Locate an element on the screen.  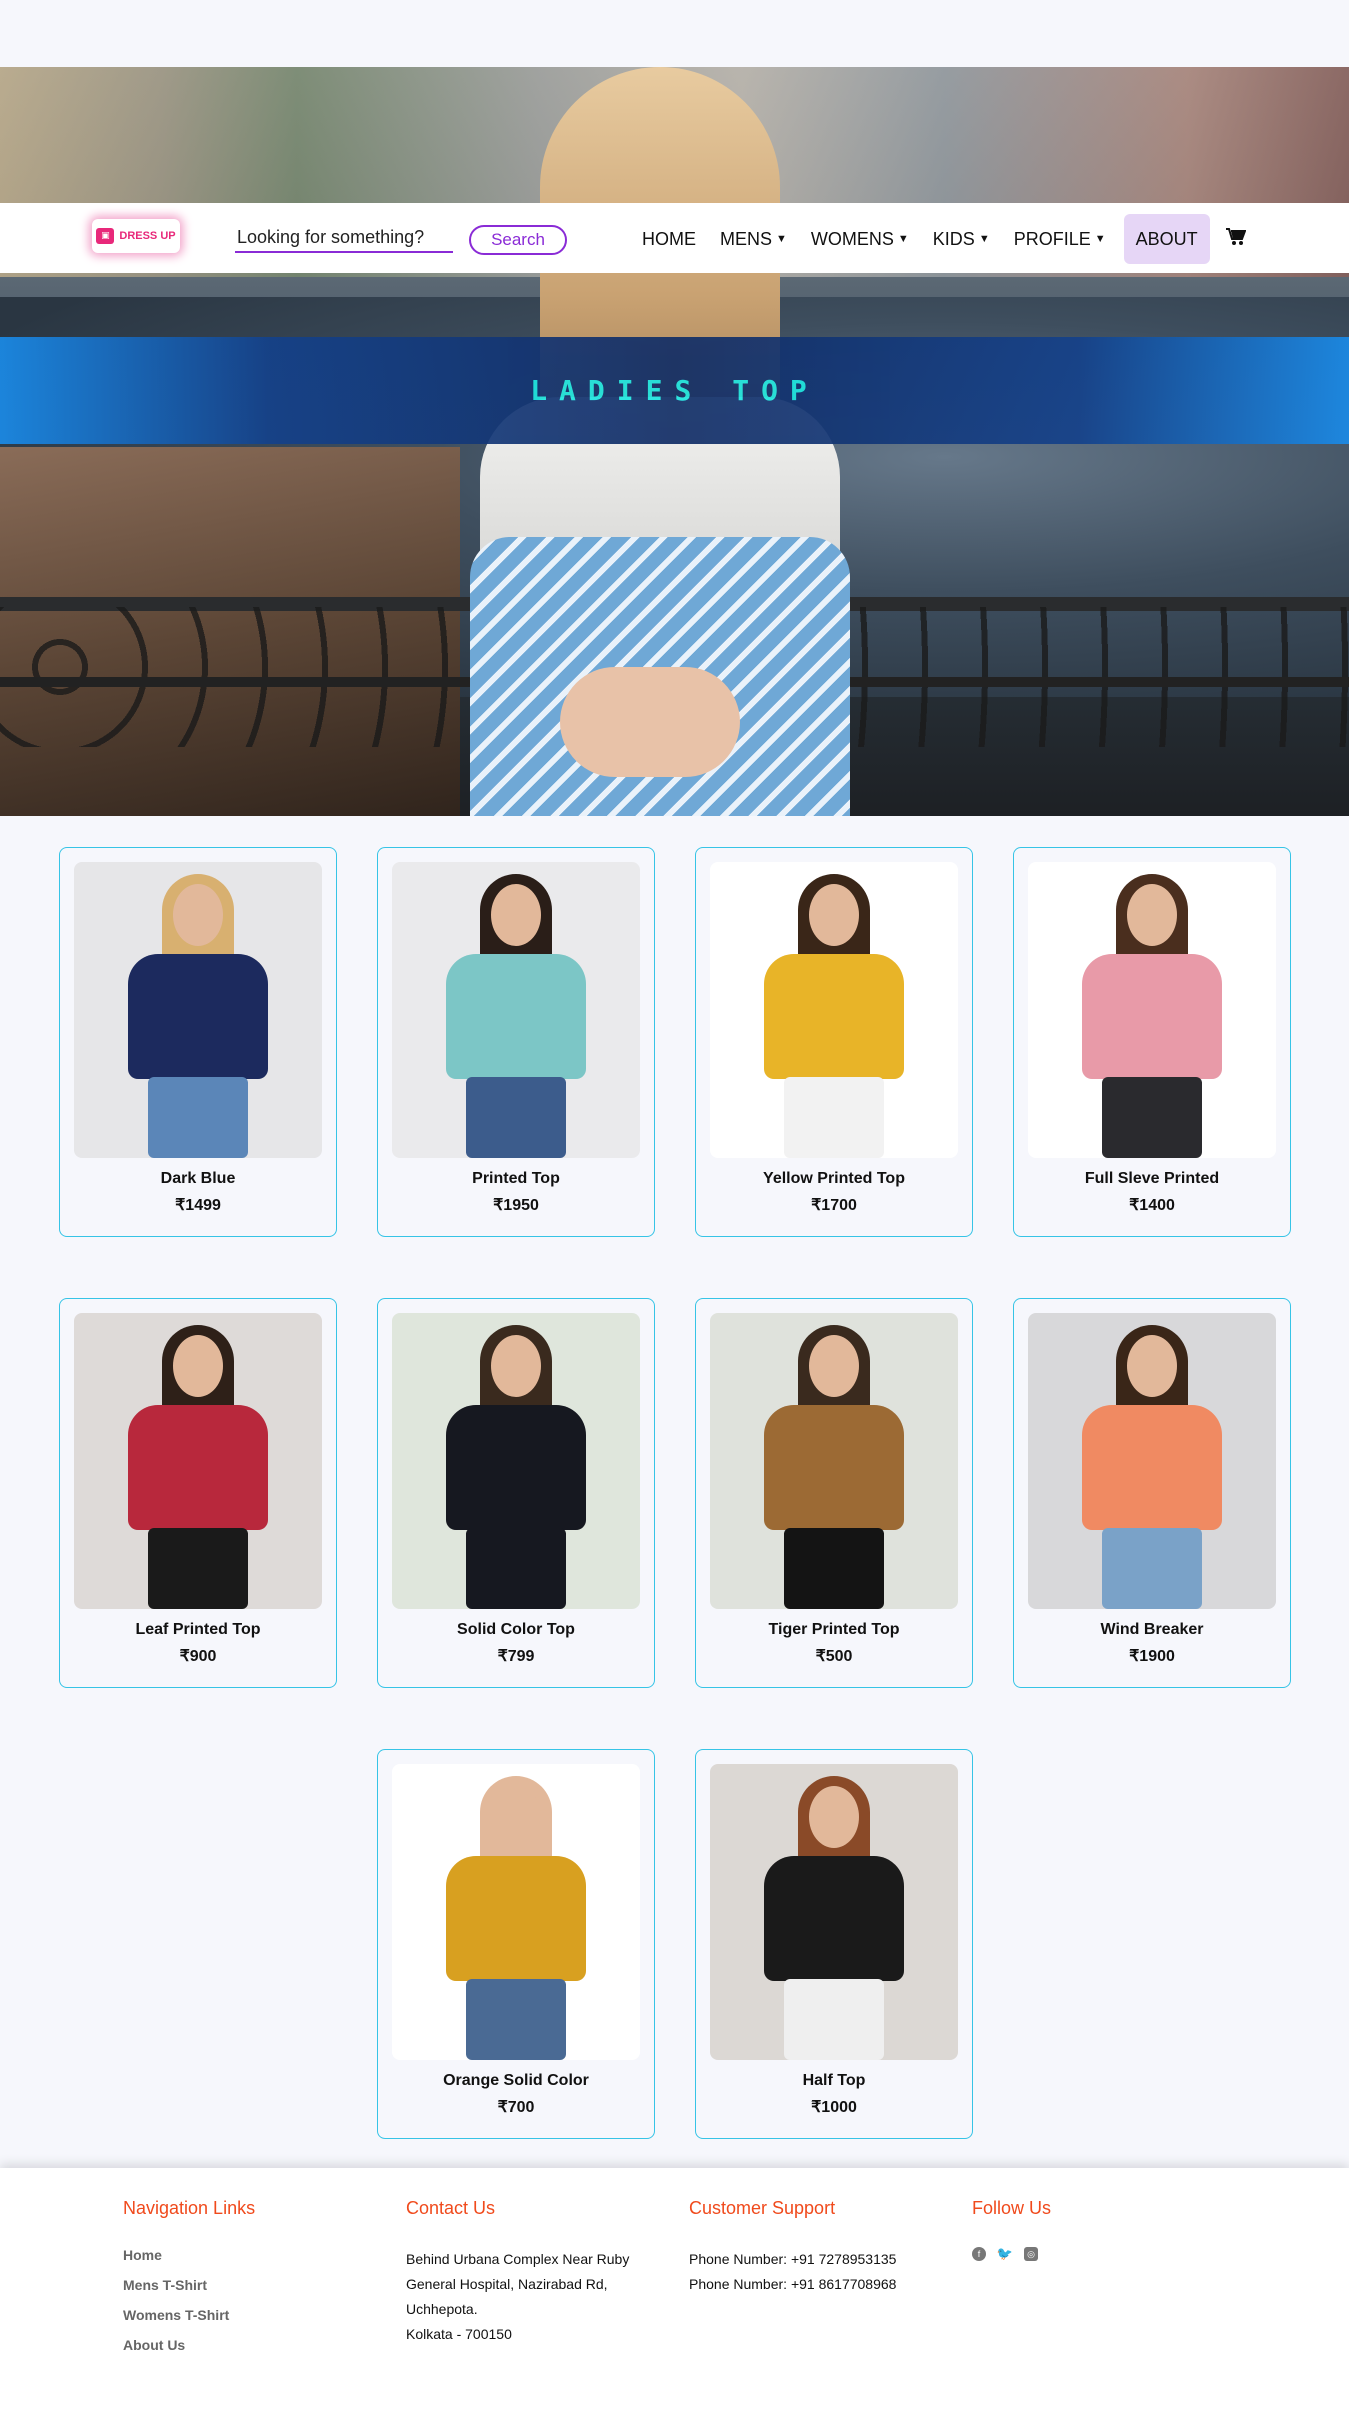
facebook-icon: f is located at coordinates (979, 2254).